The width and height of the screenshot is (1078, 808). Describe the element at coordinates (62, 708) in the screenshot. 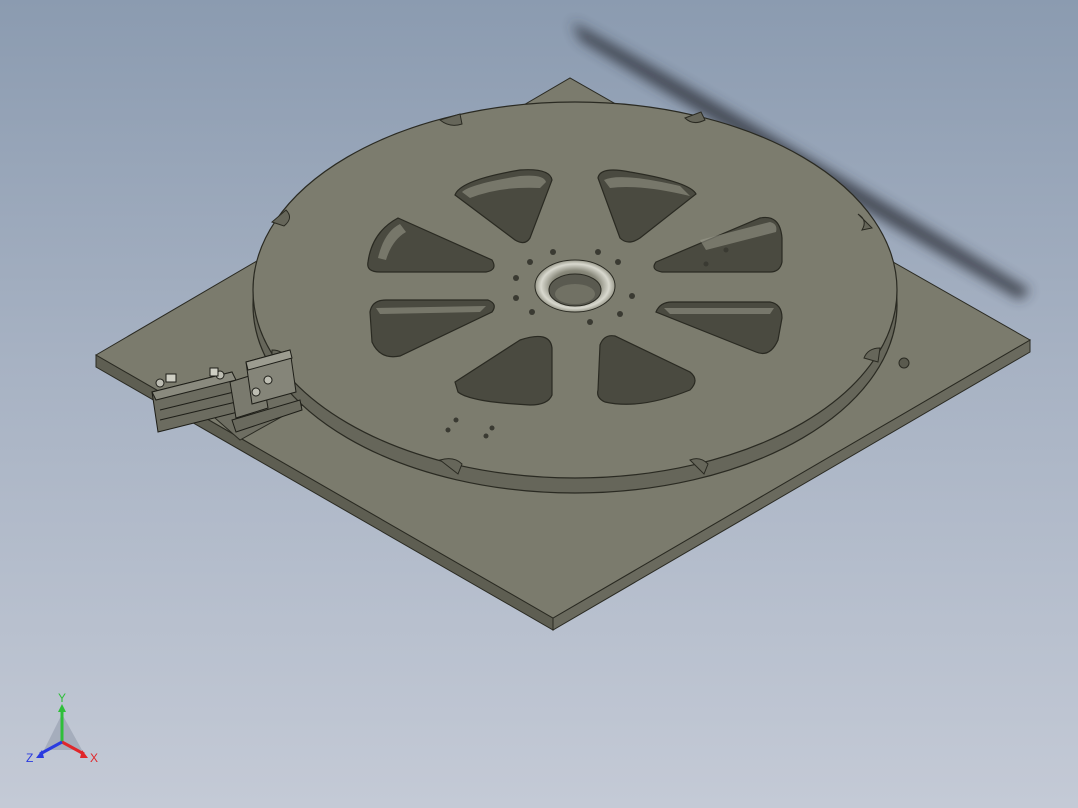

I see `y-axis-arrow` at that location.